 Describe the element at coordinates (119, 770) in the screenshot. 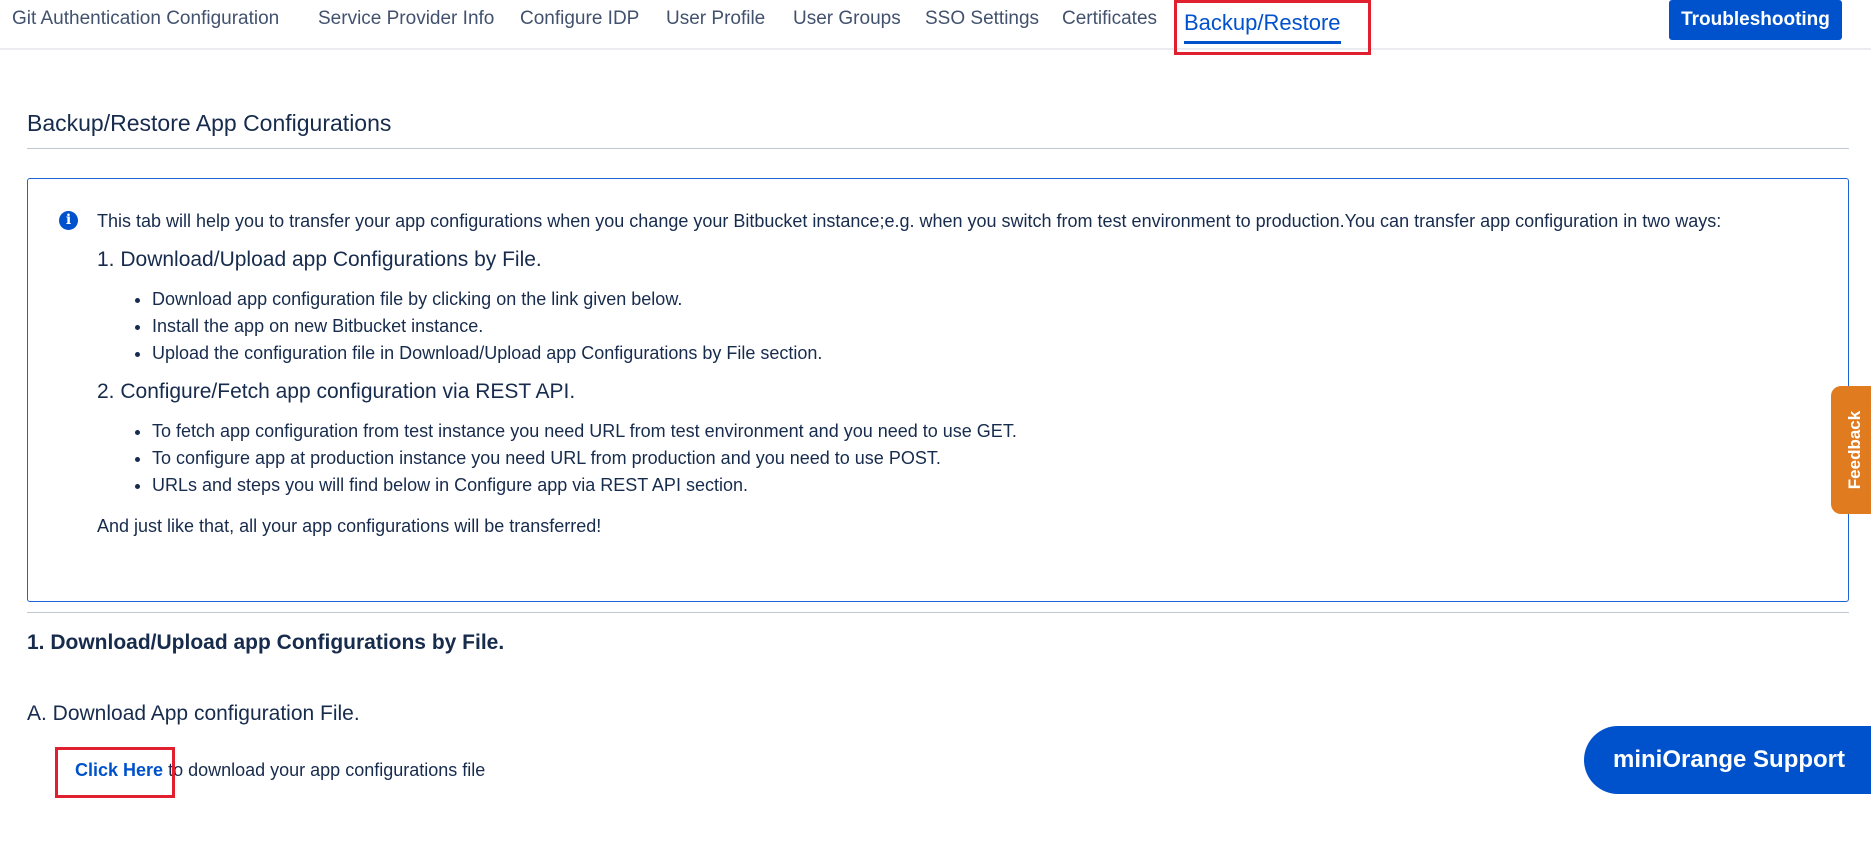

I see `click-here-link: Click Here` at that location.